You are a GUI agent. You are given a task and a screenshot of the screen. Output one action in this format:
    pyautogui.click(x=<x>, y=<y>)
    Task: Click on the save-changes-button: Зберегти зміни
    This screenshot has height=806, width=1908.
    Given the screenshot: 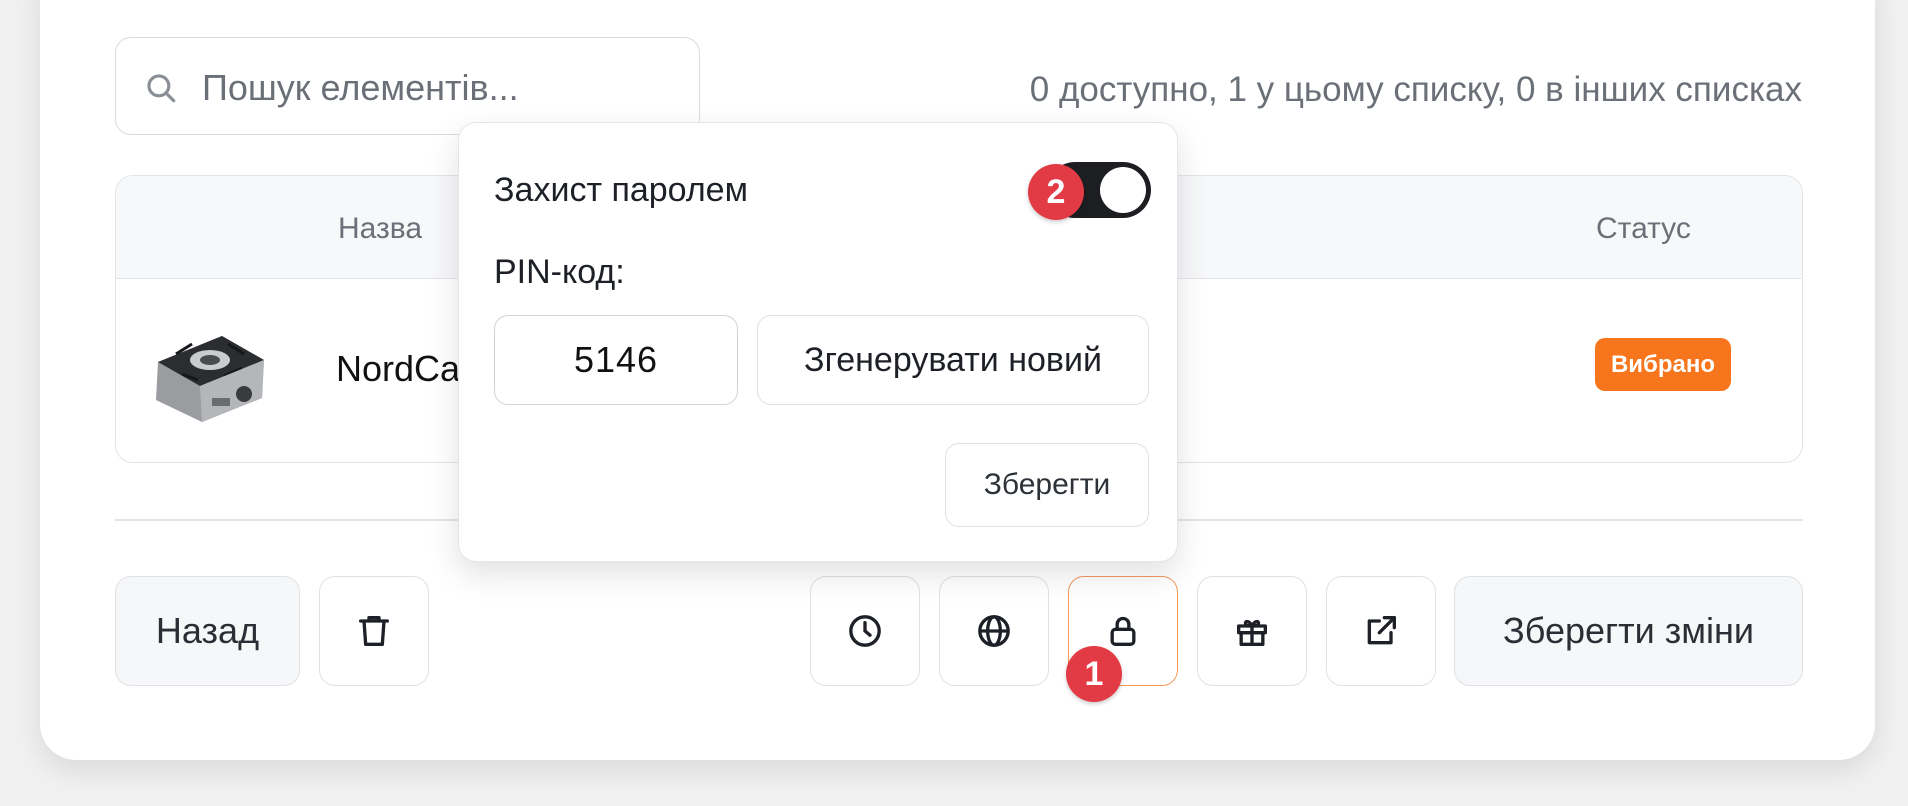 What is the action you would take?
    pyautogui.click(x=1628, y=631)
    